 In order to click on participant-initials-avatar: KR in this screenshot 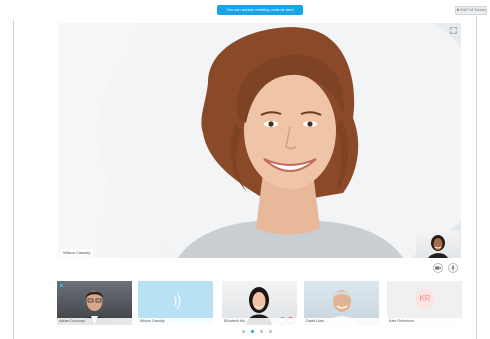, I will do `click(425, 299)`.